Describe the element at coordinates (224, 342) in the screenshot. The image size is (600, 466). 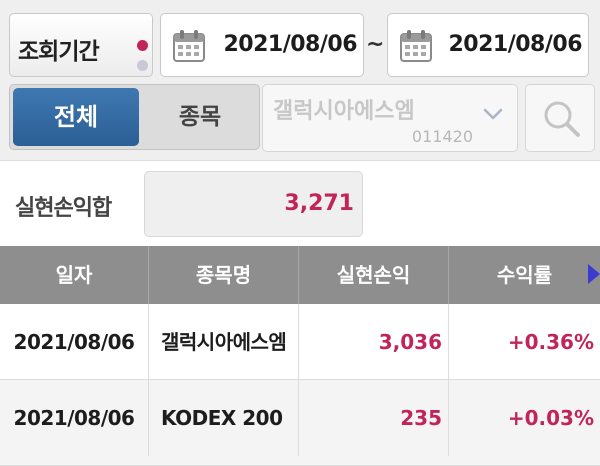
I see `row-stock-name: 갤럭시아에스엠` at that location.